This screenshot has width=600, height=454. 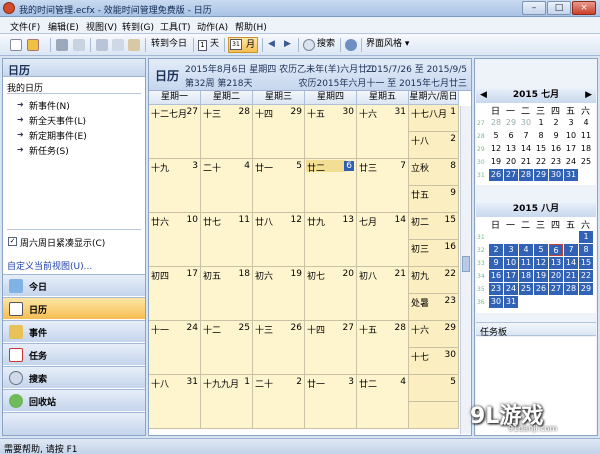 What do you see at coordinates (279, 402) in the screenshot?
I see `day-cell: 二十 2` at bounding box center [279, 402].